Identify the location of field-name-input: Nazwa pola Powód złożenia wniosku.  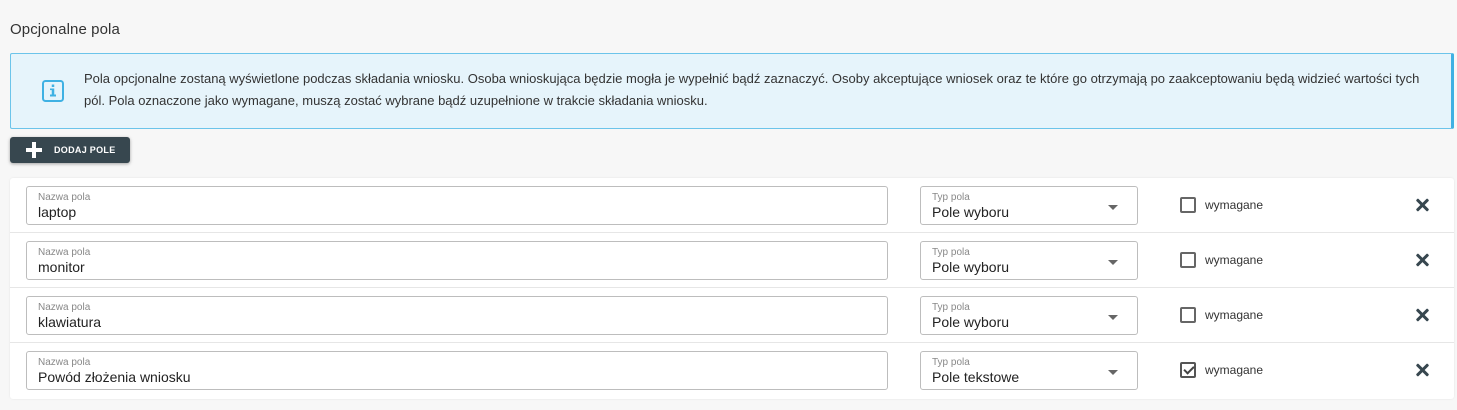
(457, 370).